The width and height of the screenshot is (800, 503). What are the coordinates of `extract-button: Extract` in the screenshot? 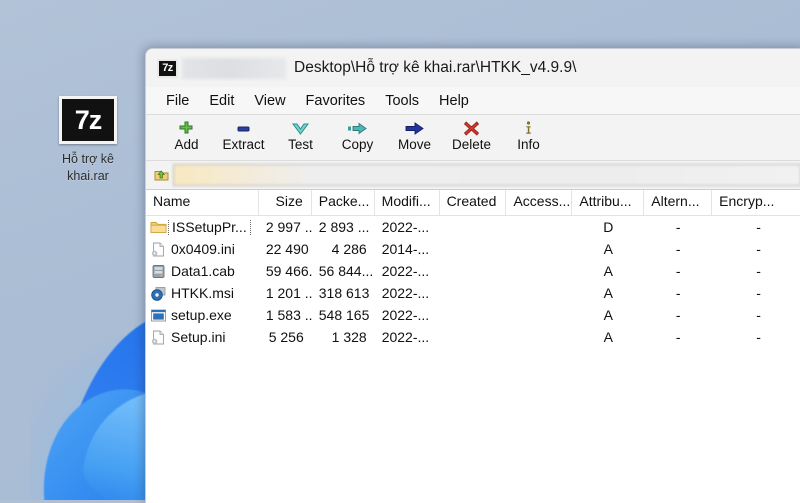 It's located at (243, 135).